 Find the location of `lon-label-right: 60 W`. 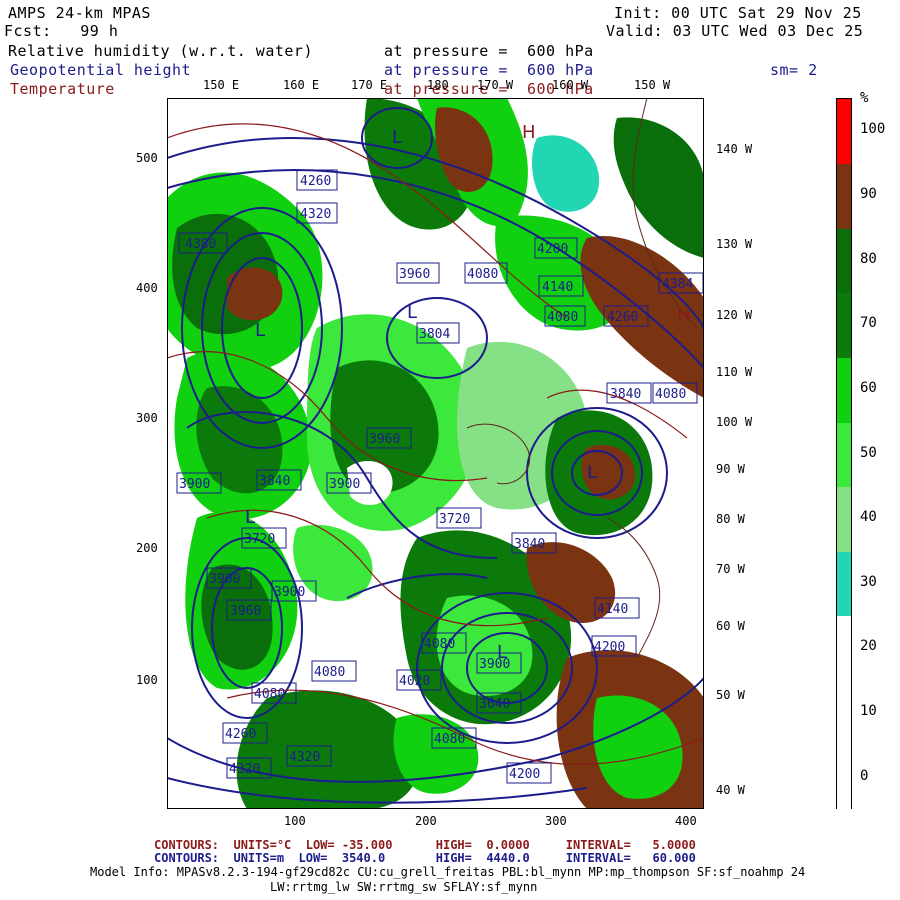

lon-label-right: 60 W is located at coordinates (730, 626).